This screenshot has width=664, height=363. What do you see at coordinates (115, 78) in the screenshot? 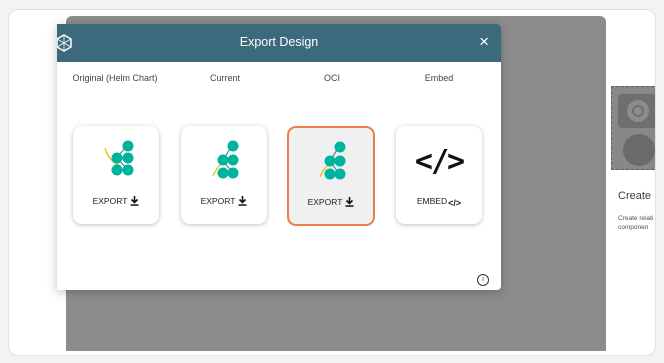
I see `option-label-original: Original (Helm Chart)` at bounding box center [115, 78].